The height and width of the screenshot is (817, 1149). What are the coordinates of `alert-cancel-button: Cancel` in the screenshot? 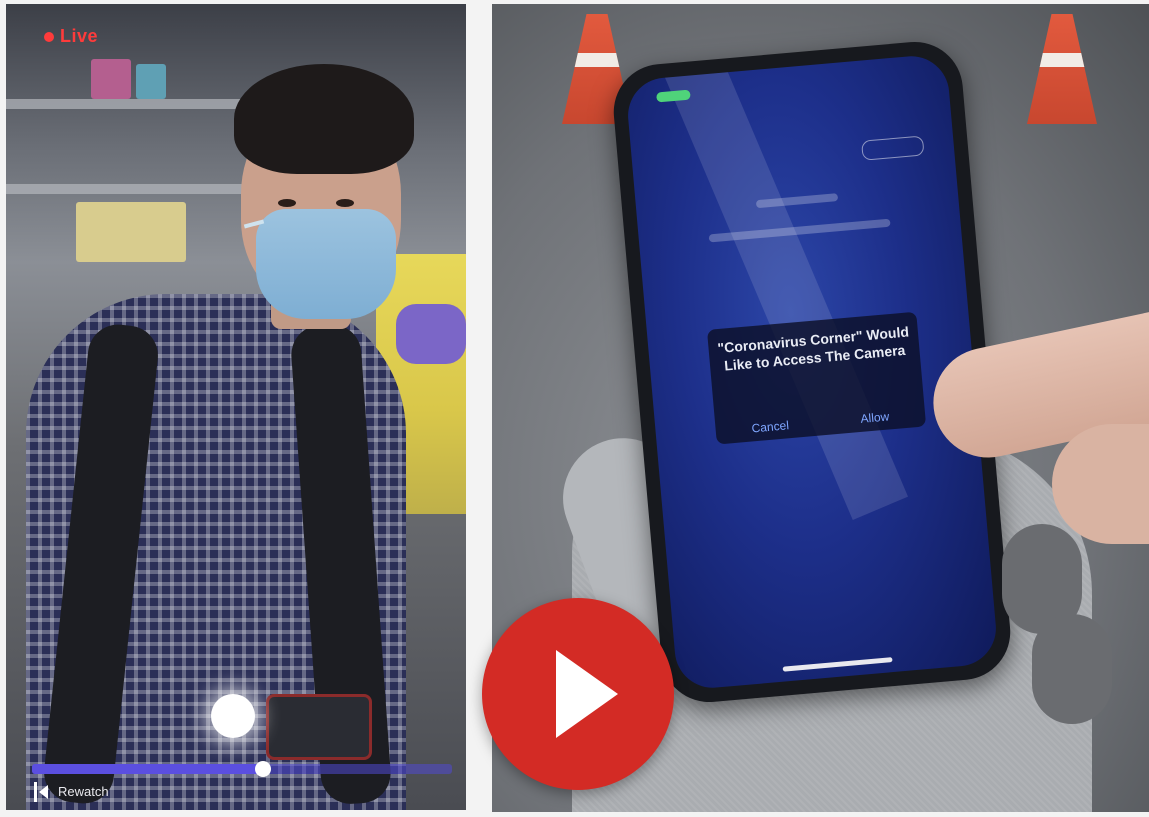 It's located at (770, 427).